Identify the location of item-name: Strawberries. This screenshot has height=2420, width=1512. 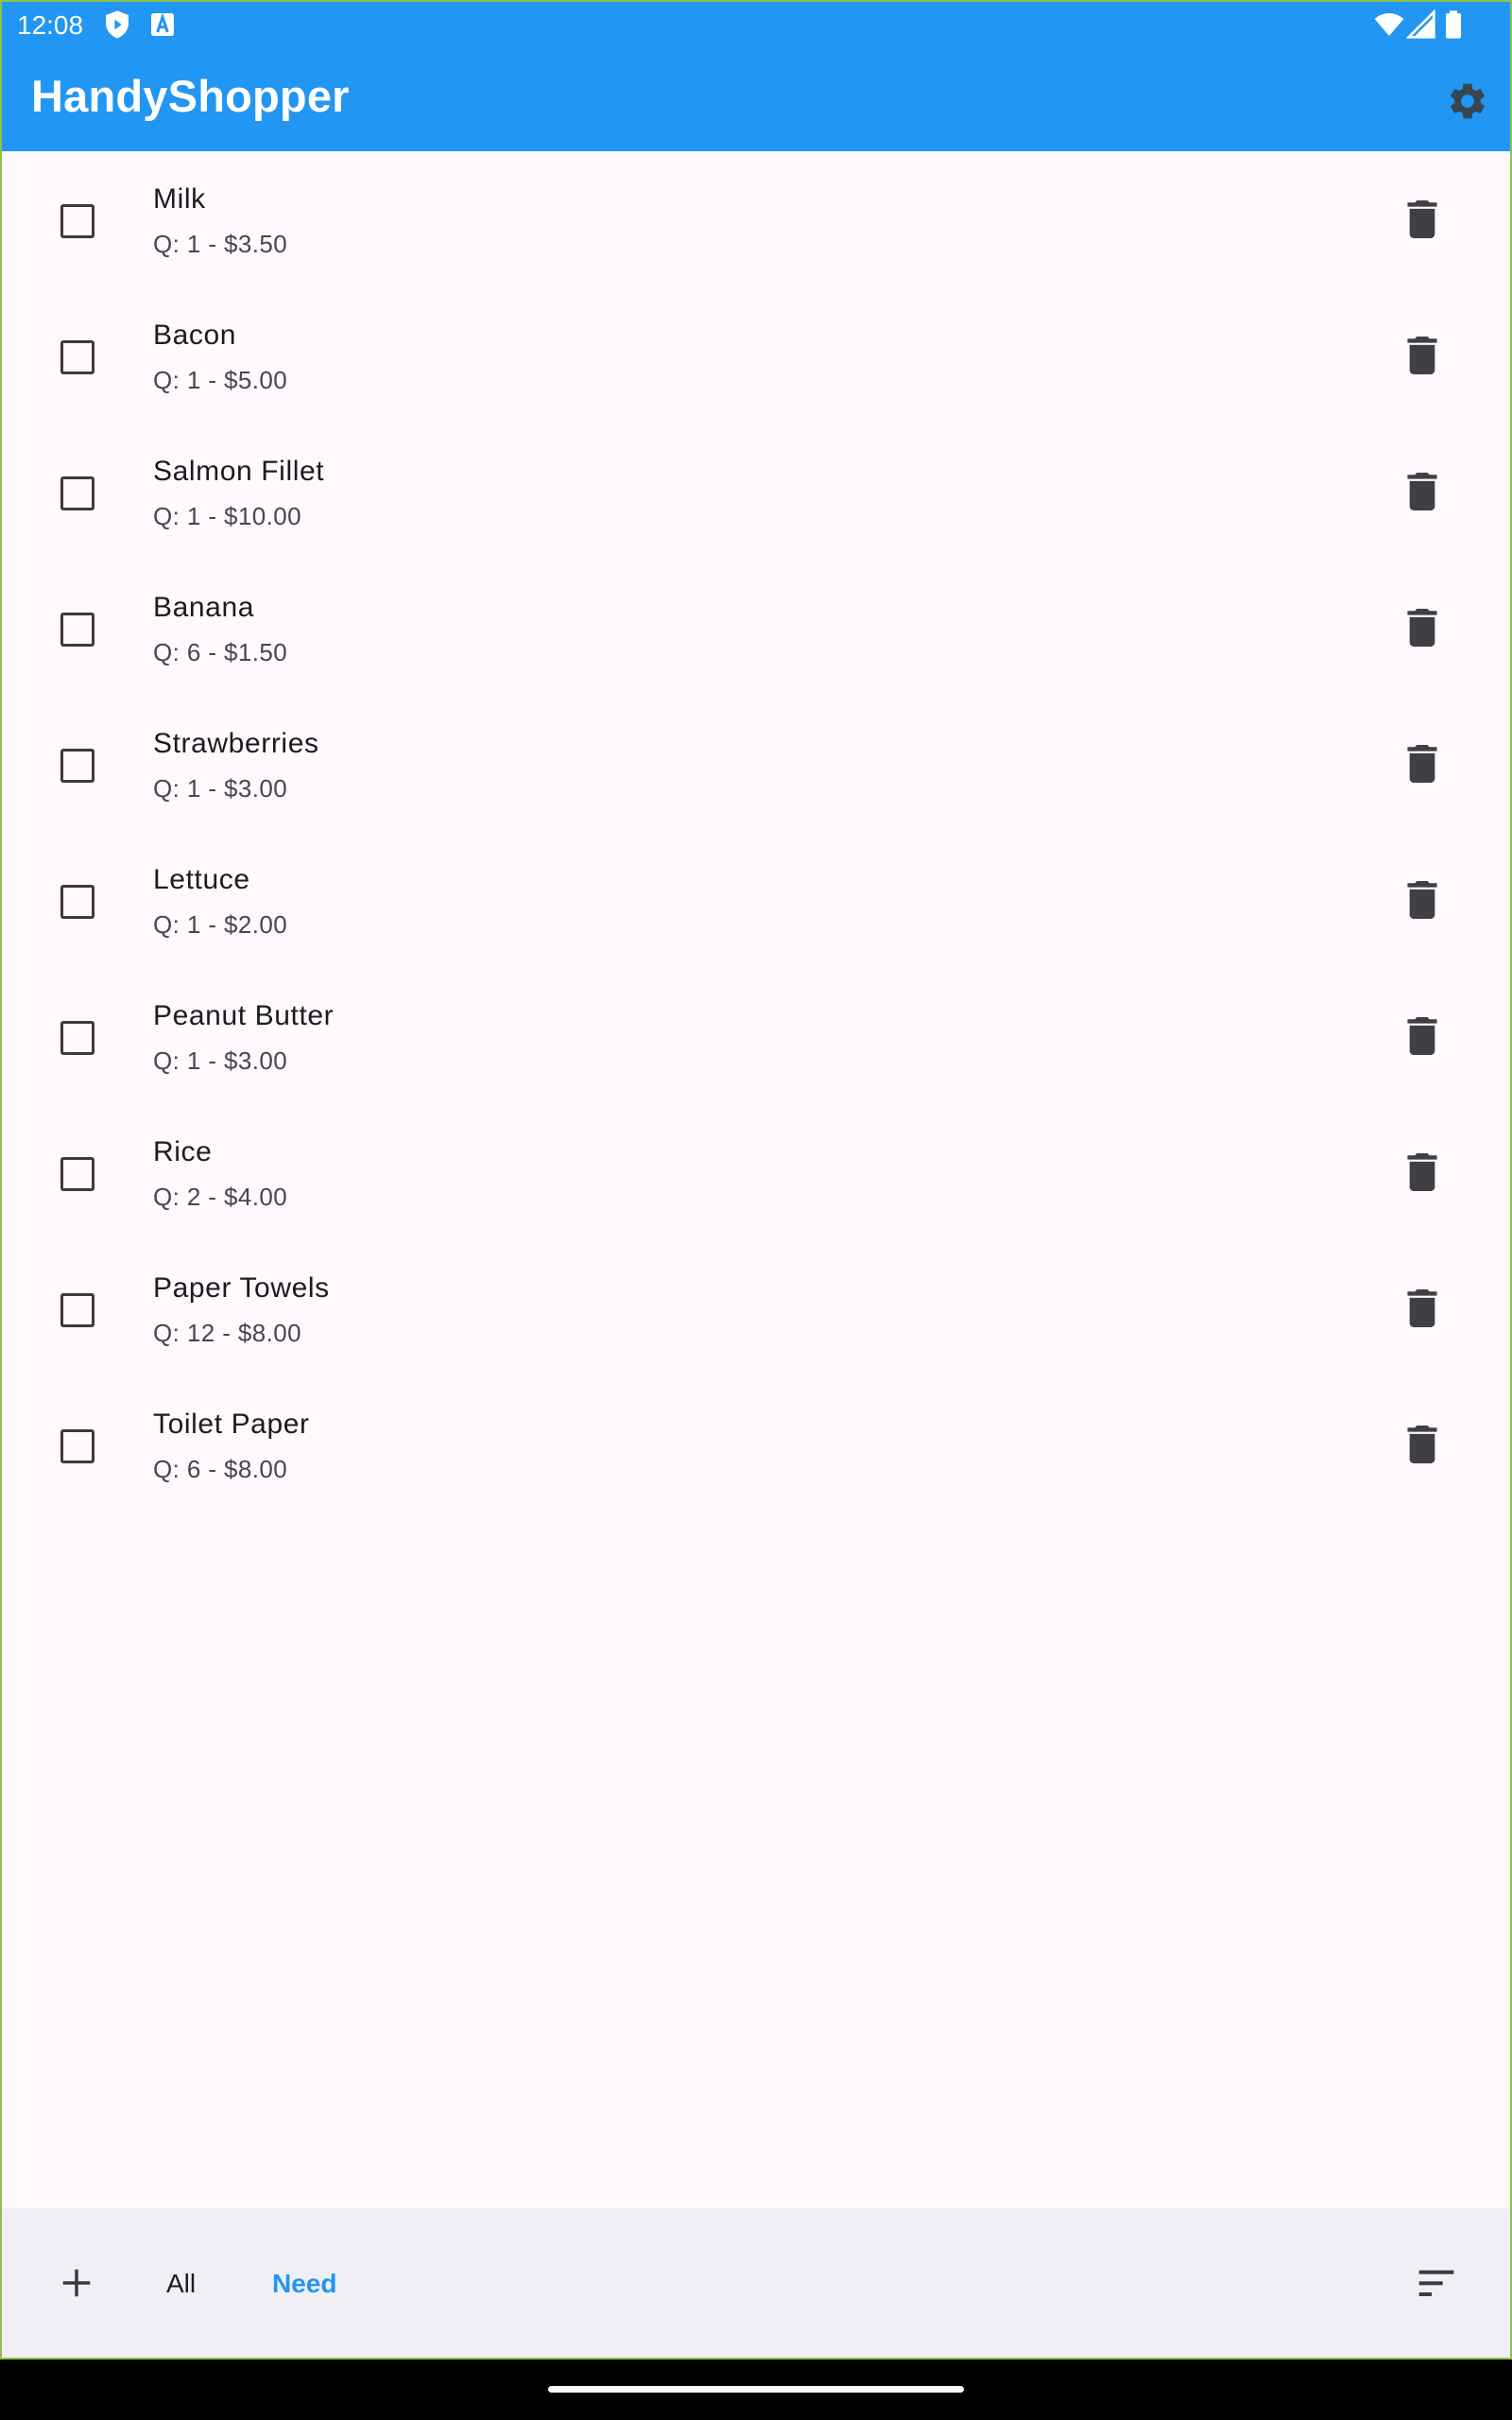
(236, 743).